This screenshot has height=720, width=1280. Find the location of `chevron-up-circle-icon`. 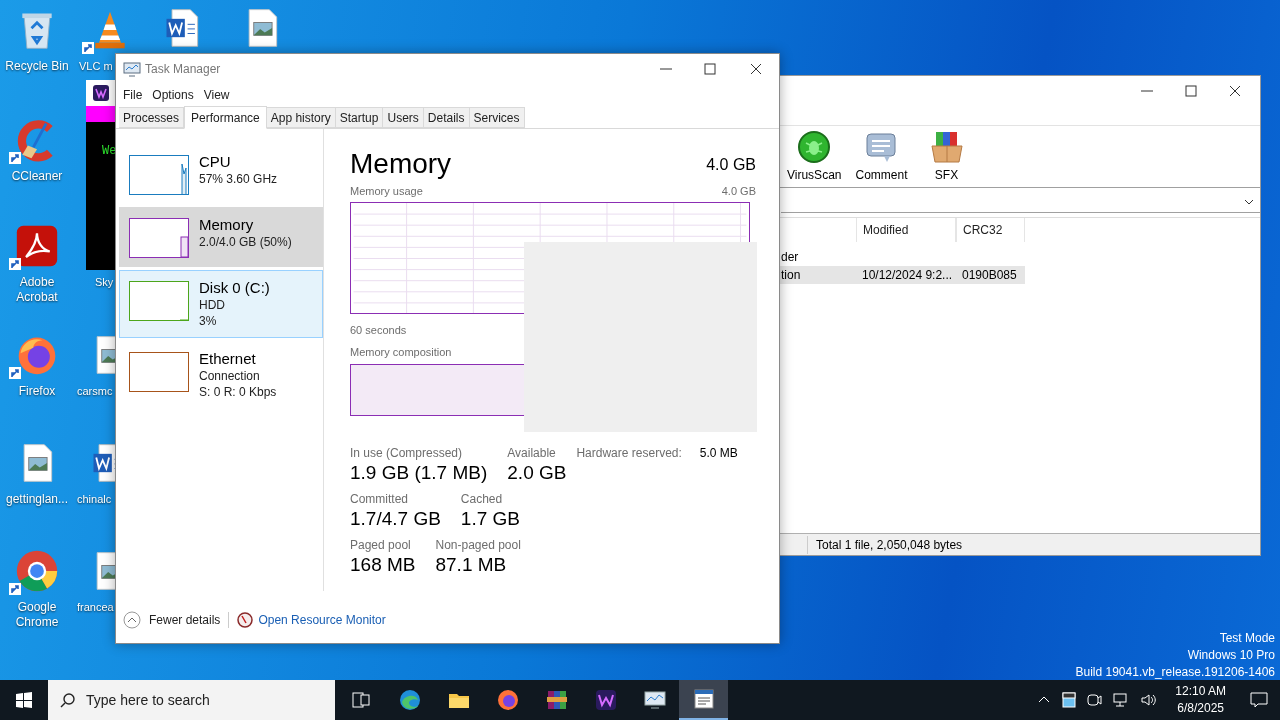

chevron-up-circle-icon is located at coordinates (132, 620).